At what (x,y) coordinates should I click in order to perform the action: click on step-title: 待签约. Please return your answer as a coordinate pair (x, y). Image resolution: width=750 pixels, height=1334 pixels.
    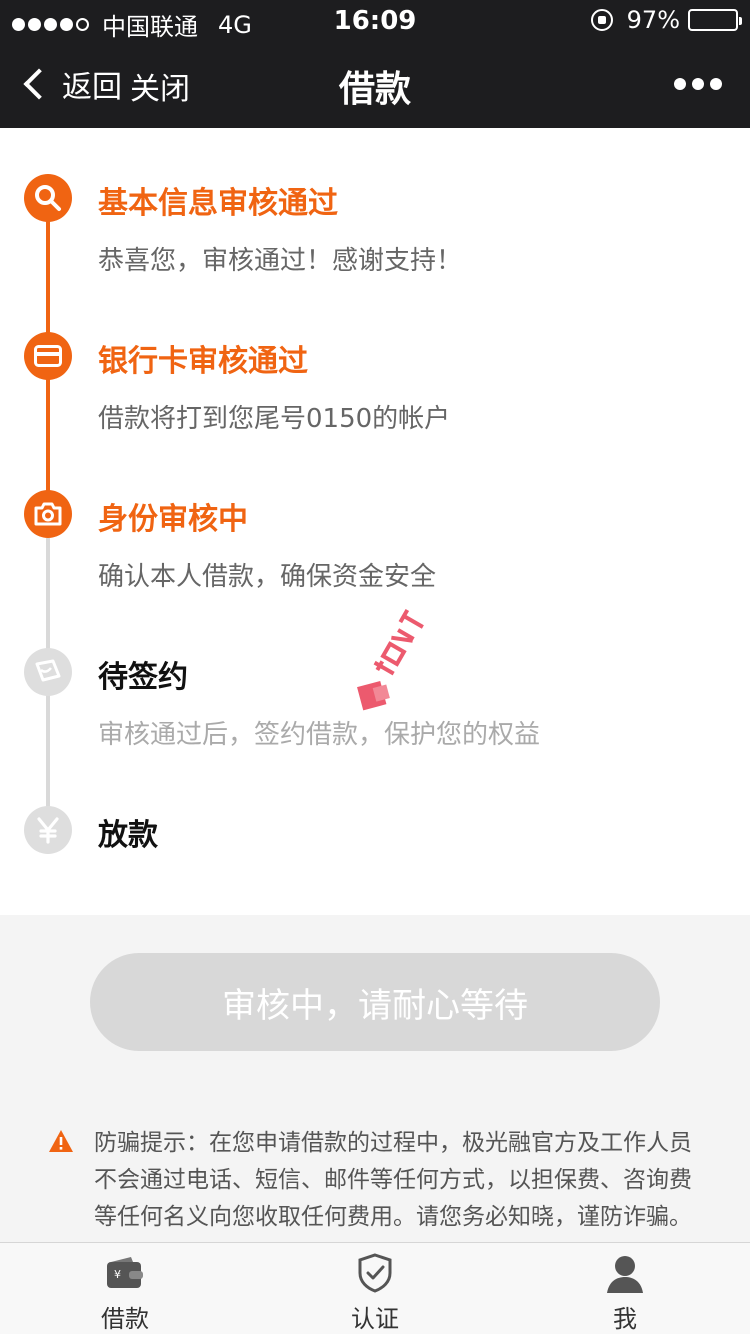
    Looking at the image, I should click on (143, 677).